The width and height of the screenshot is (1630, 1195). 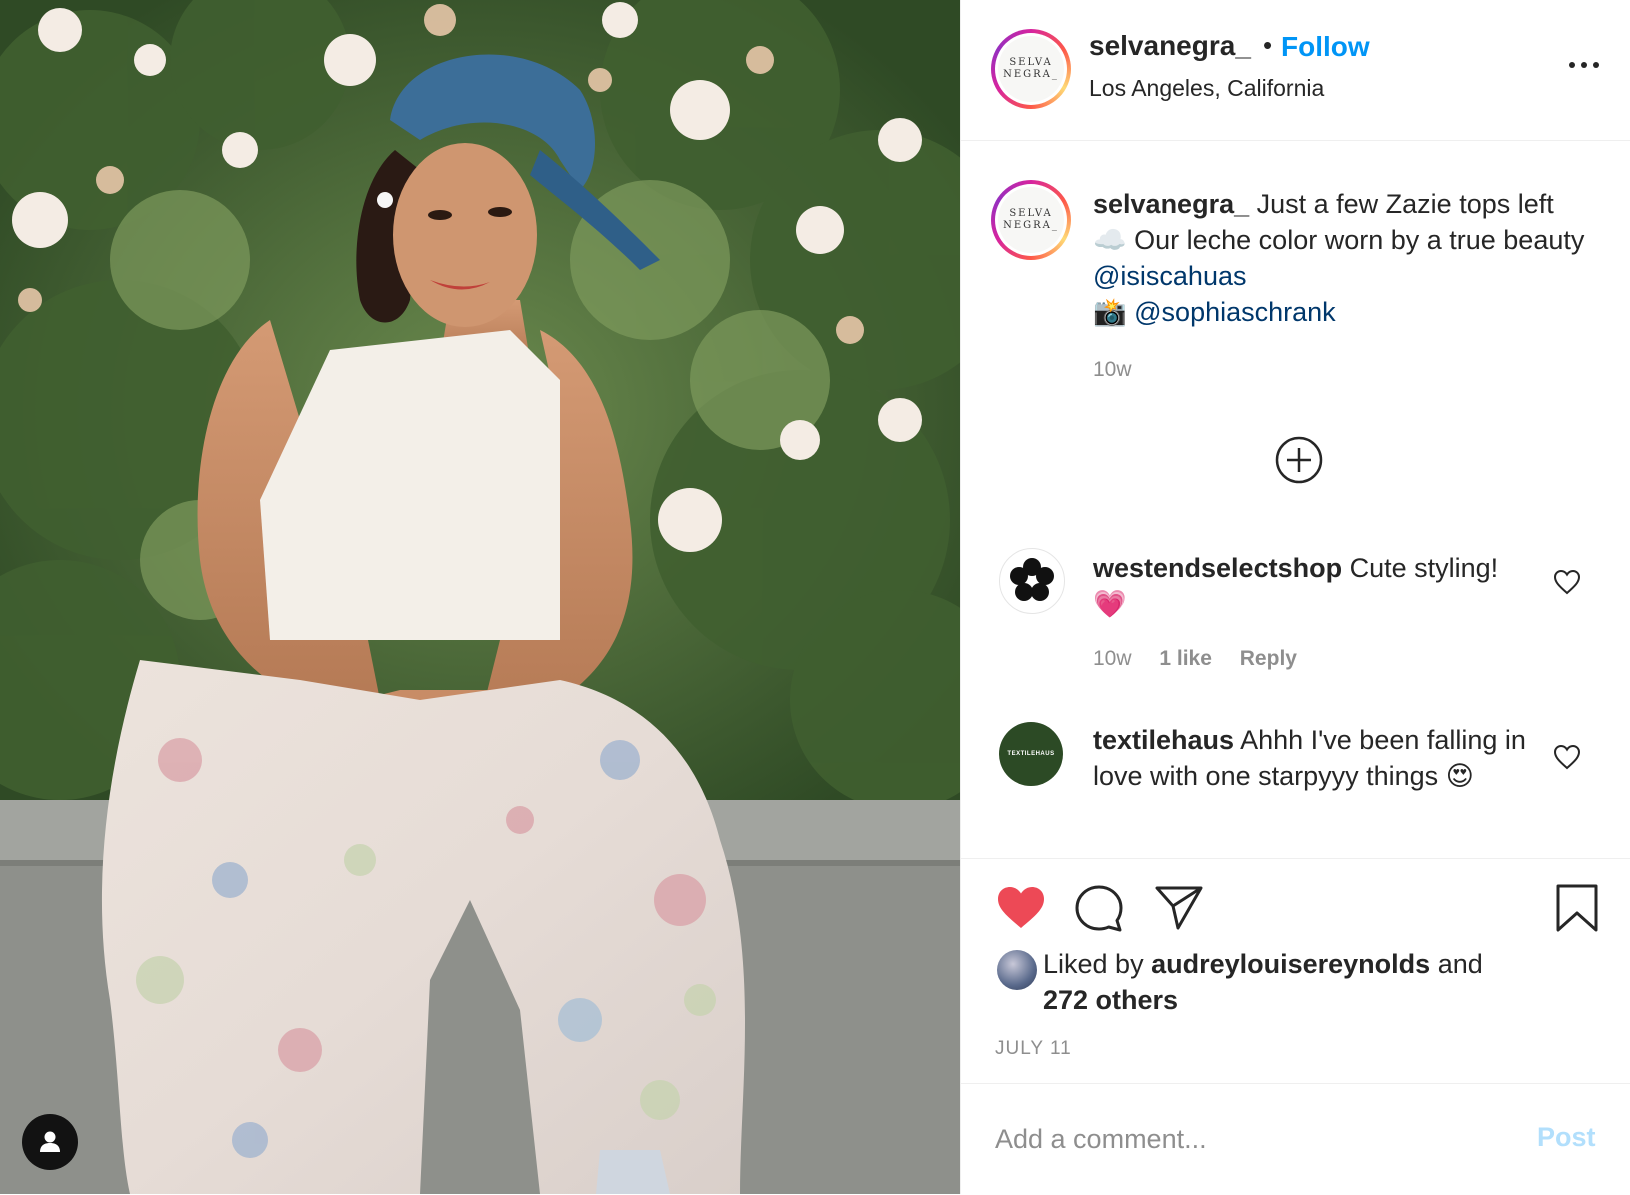 What do you see at coordinates (1217, 568) in the screenshot?
I see `comment-username: westendselectshop` at bounding box center [1217, 568].